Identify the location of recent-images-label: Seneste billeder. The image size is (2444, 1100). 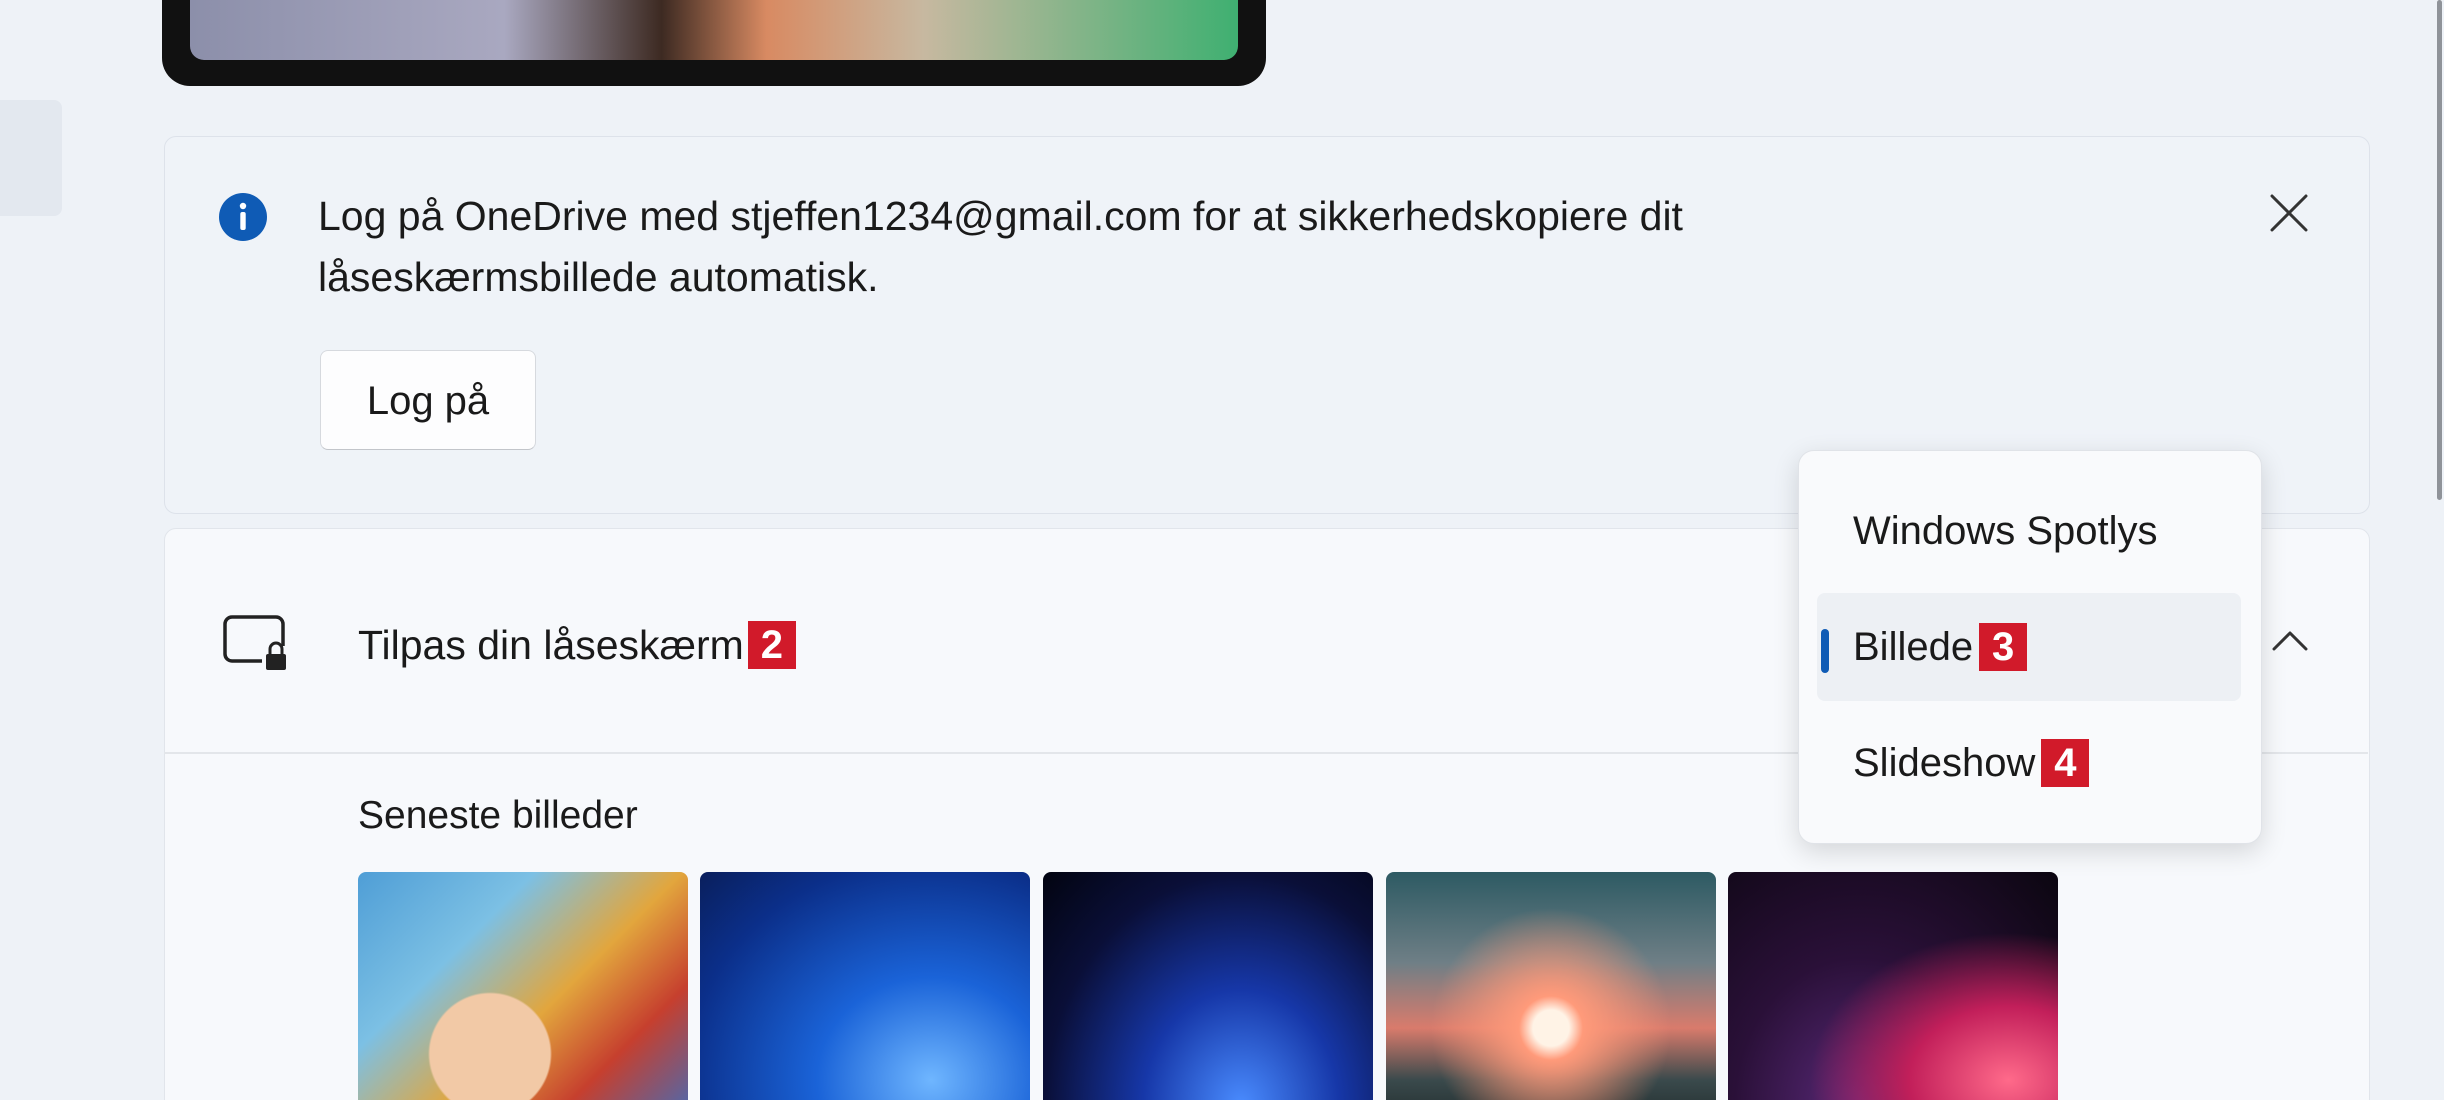
(498, 815).